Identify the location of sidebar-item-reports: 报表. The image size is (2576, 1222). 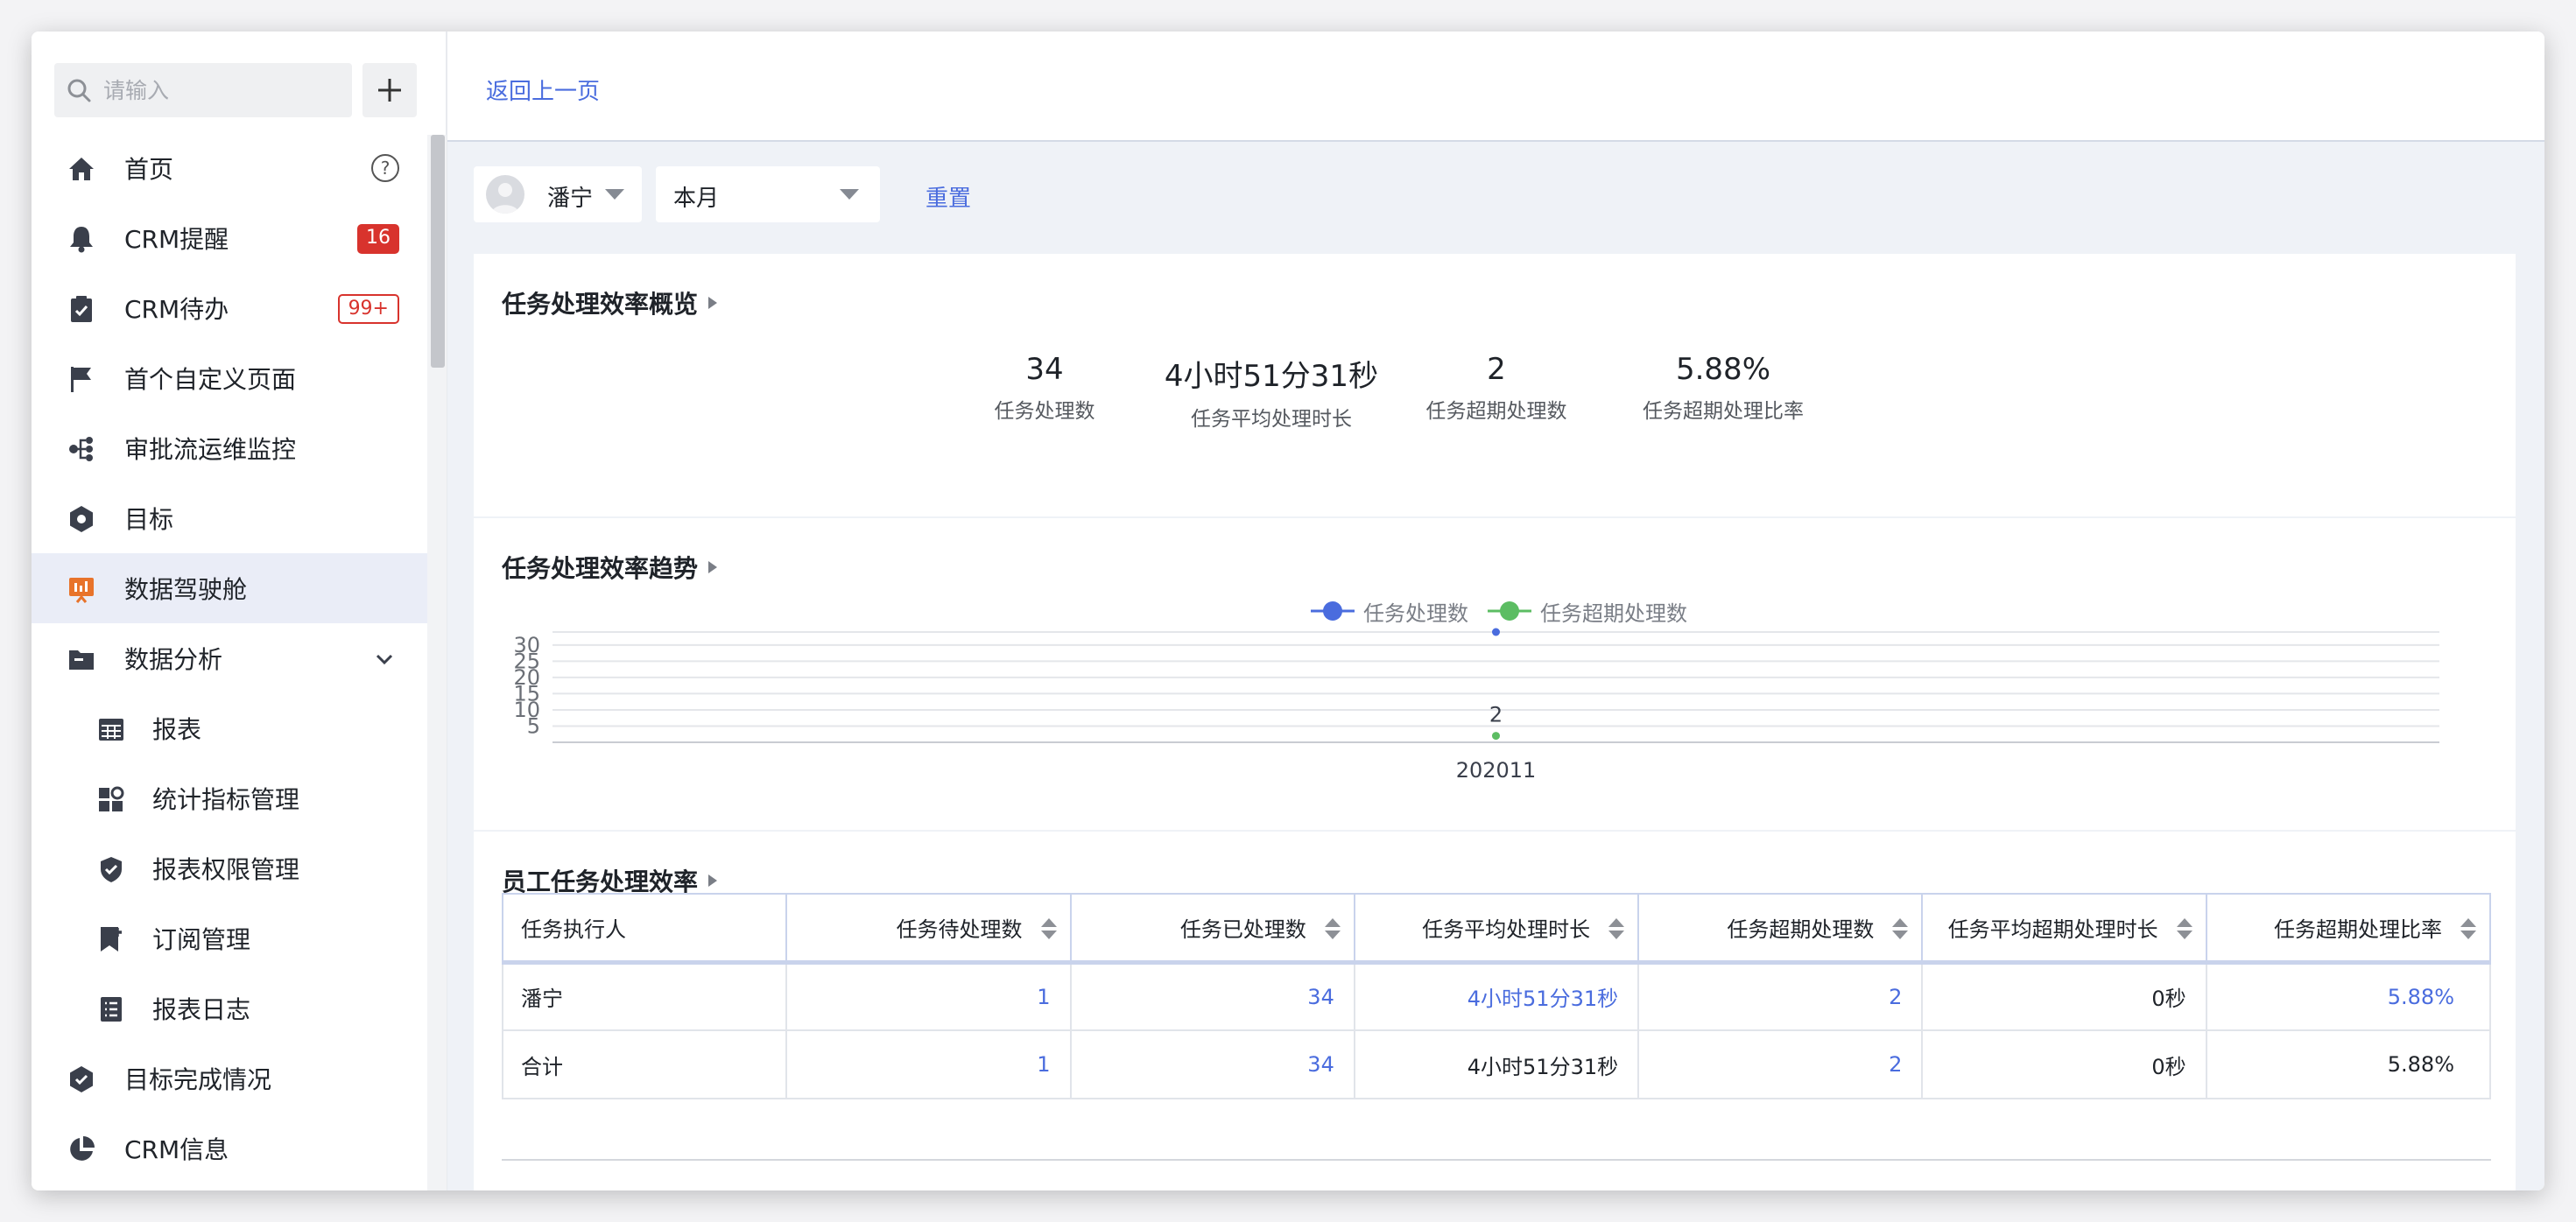
(229, 728).